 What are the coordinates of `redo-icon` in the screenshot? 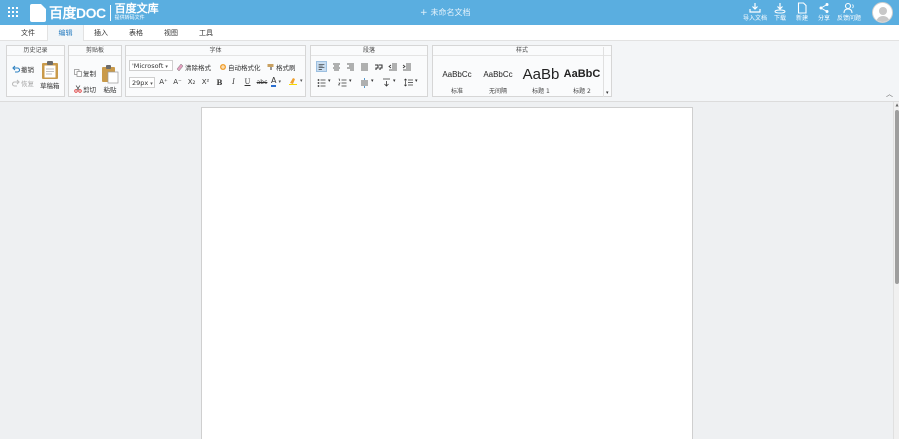 It's located at (16, 83).